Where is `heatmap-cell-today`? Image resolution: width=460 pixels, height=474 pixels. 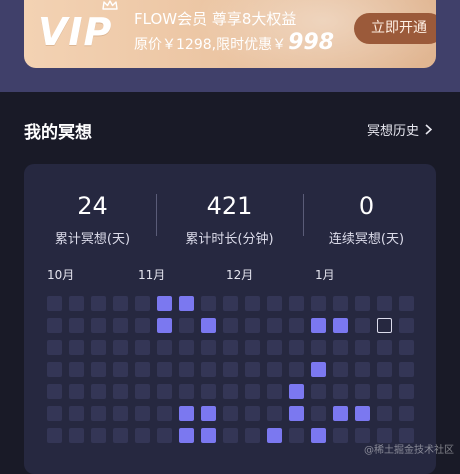
heatmap-cell-today is located at coordinates (384, 325).